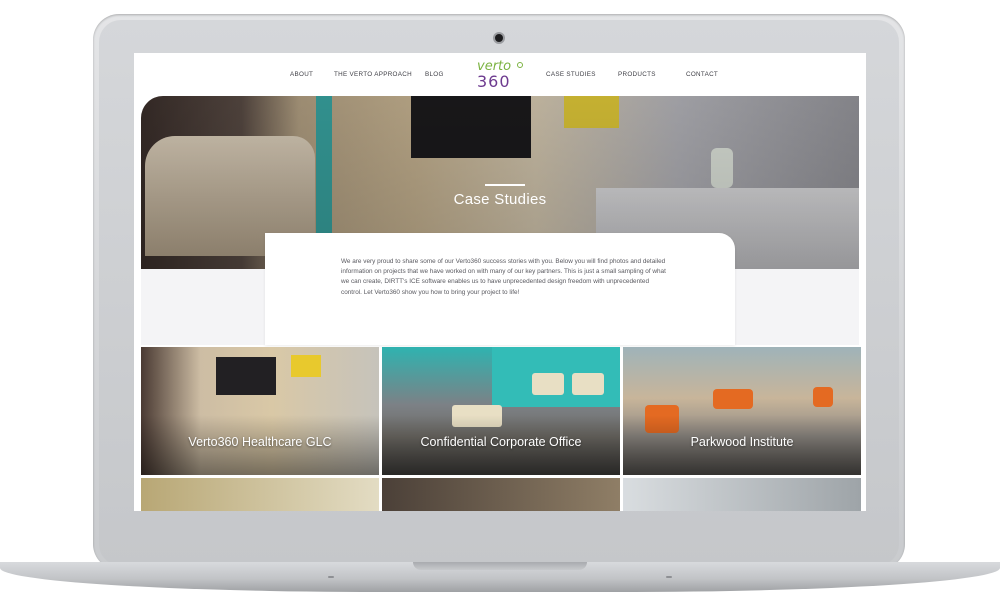 This screenshot has width=1000, height=613. I want to click on logo-wordmark-bottom: 360, so click(494, 81).